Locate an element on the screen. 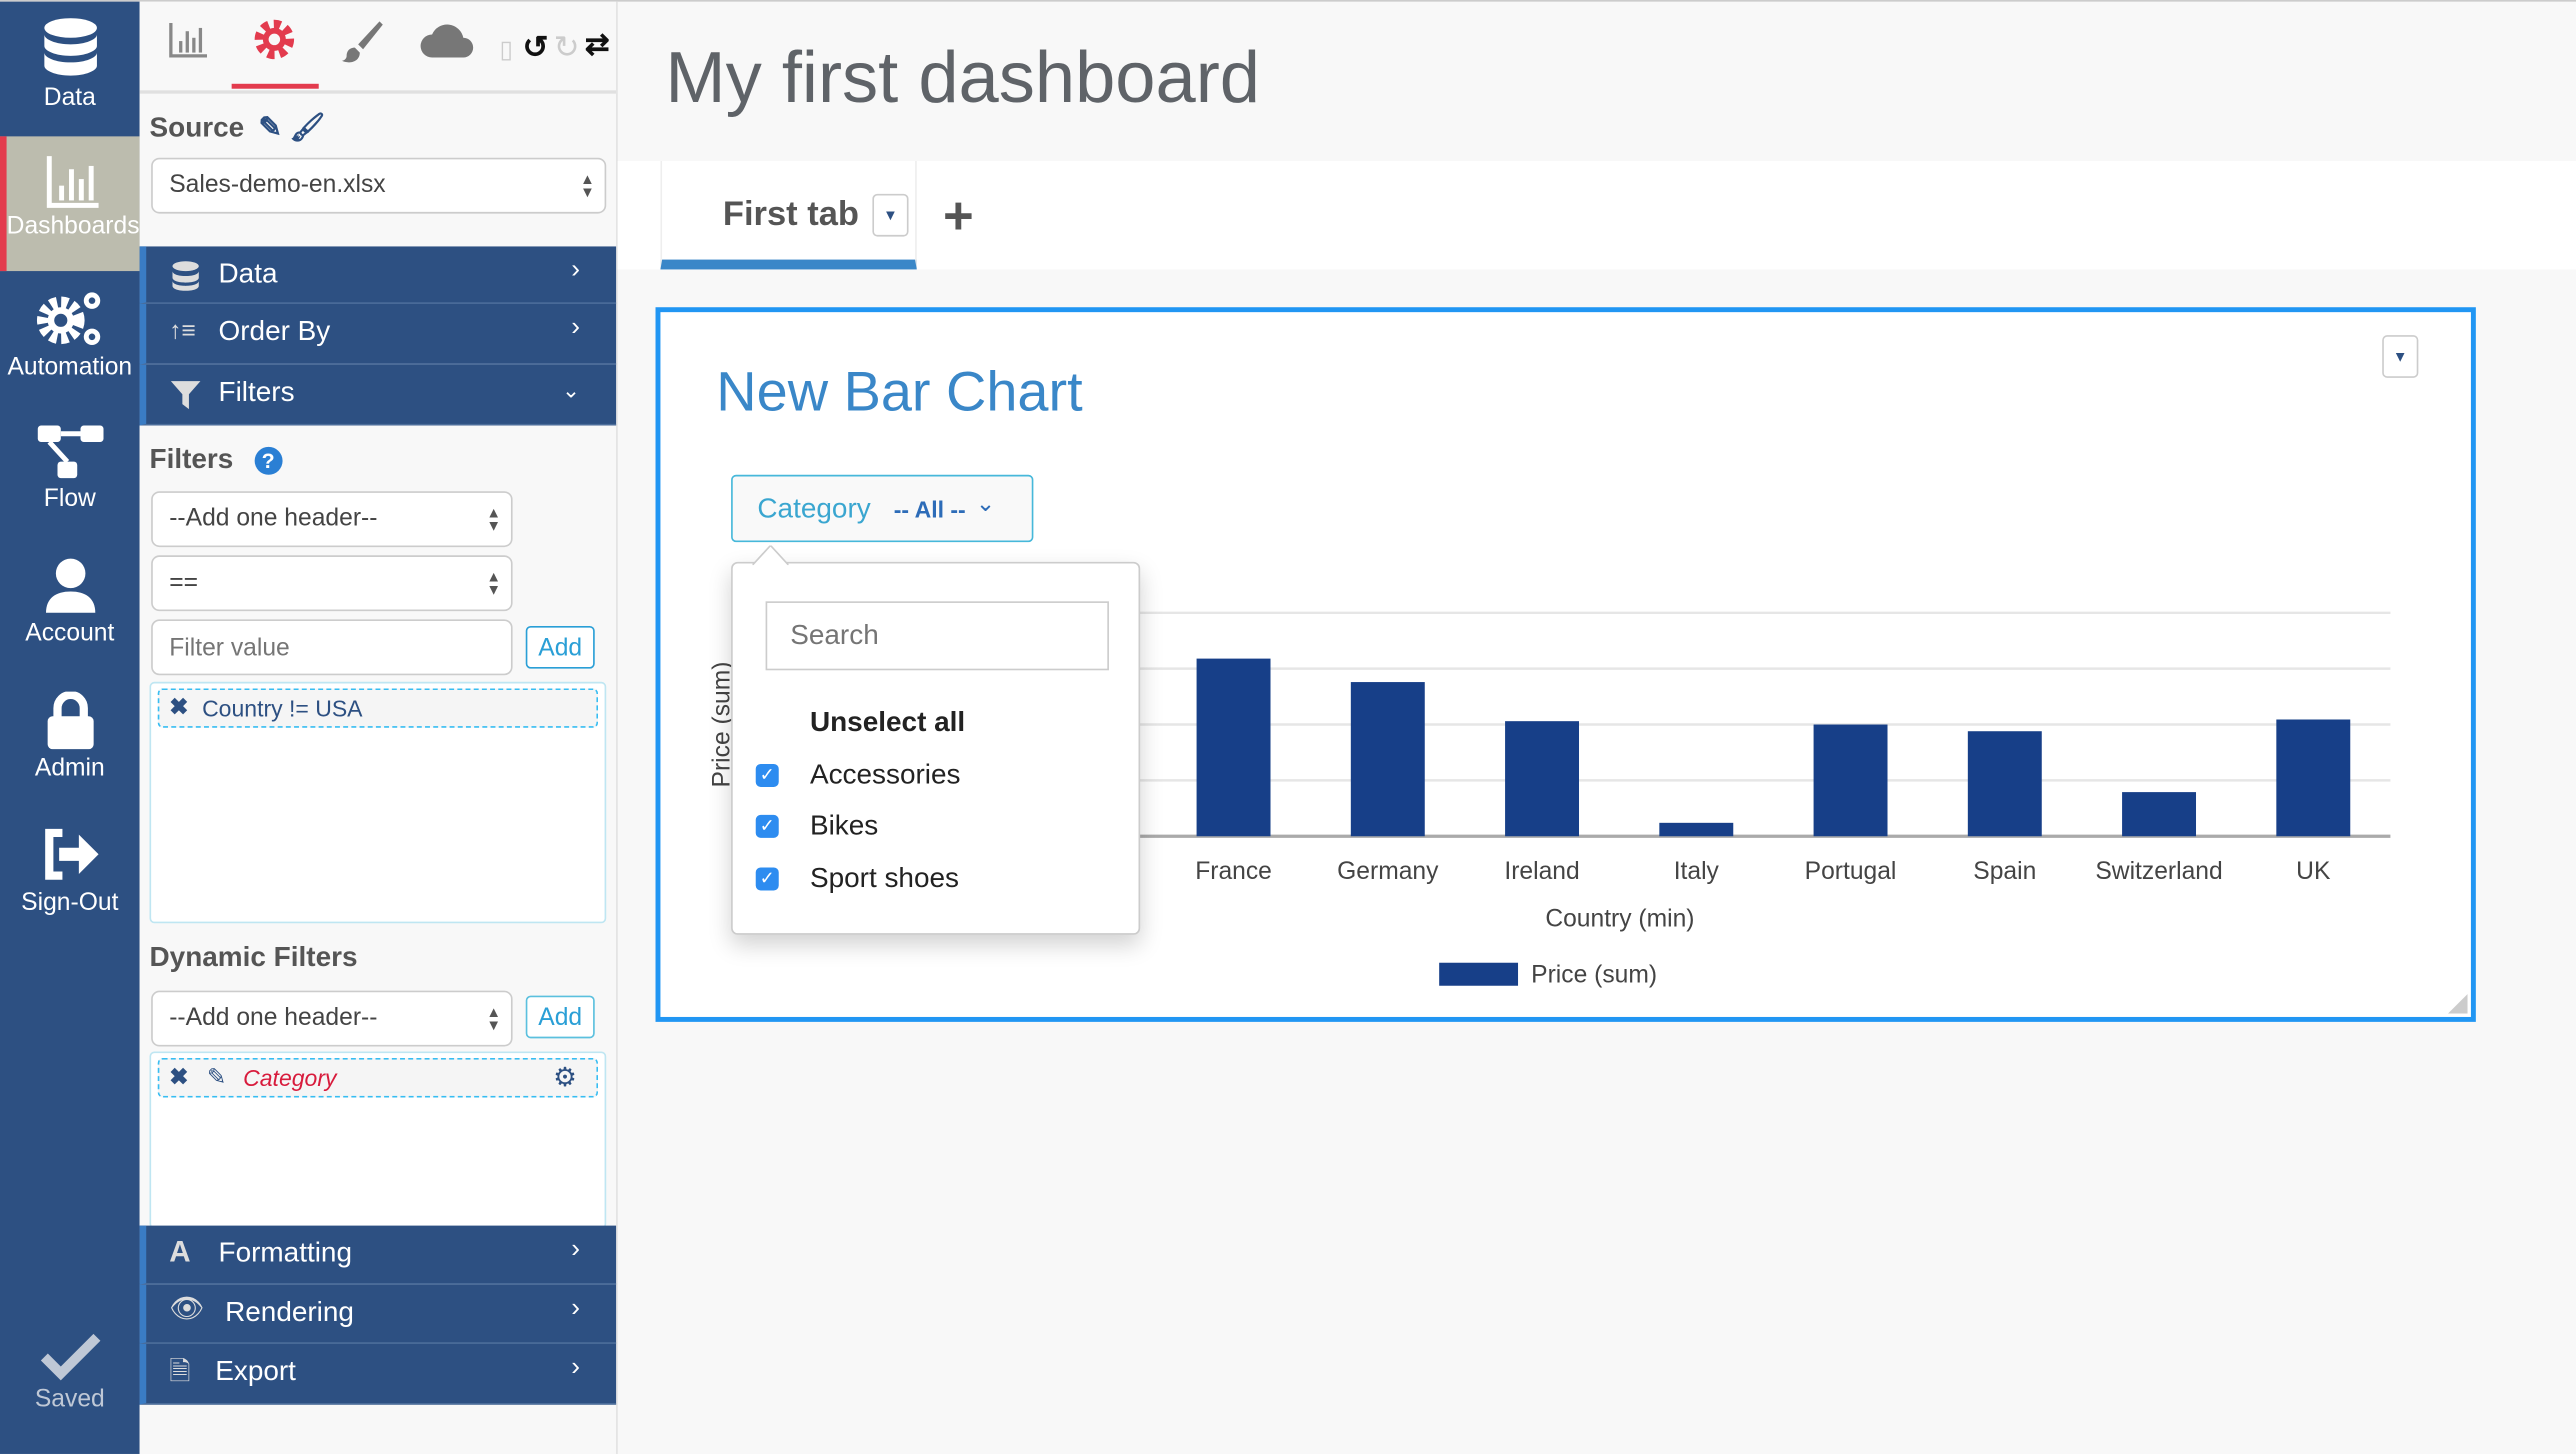 This screenshot has height=1454, width=2576. legend-label: Price (sum) is located at coordinates (1594, 974).